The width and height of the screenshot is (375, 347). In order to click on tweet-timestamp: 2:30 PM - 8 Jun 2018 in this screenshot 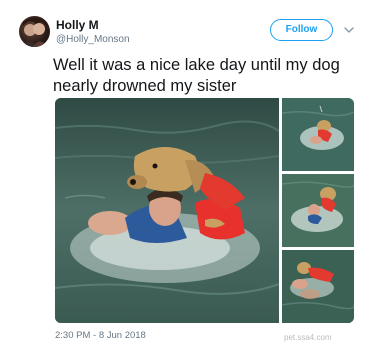, I will do `click(100, 335)`.